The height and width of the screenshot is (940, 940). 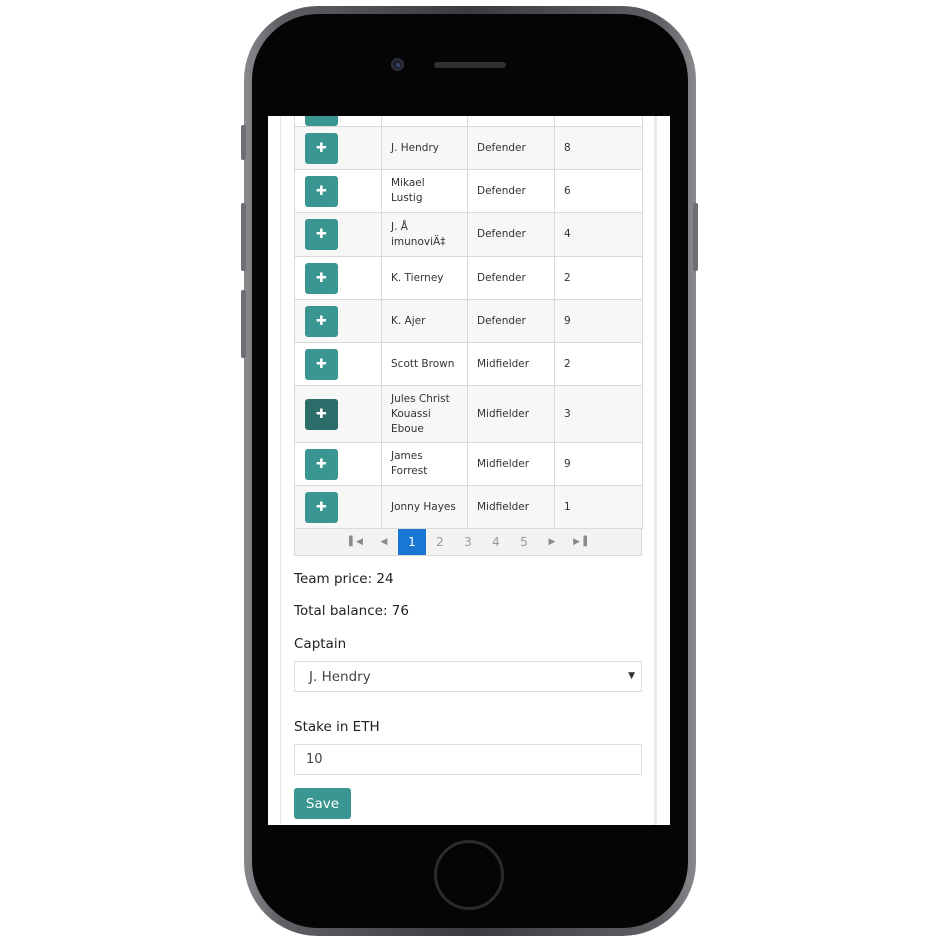 I want to click on page-number: 5, so click(x=524, y=542).